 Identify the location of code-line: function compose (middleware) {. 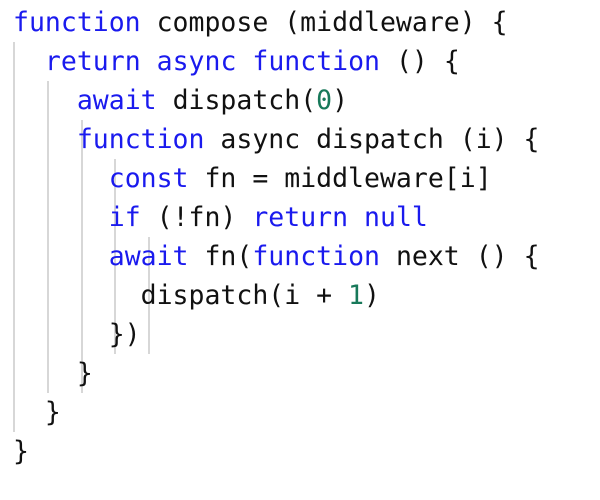
(300, 22).